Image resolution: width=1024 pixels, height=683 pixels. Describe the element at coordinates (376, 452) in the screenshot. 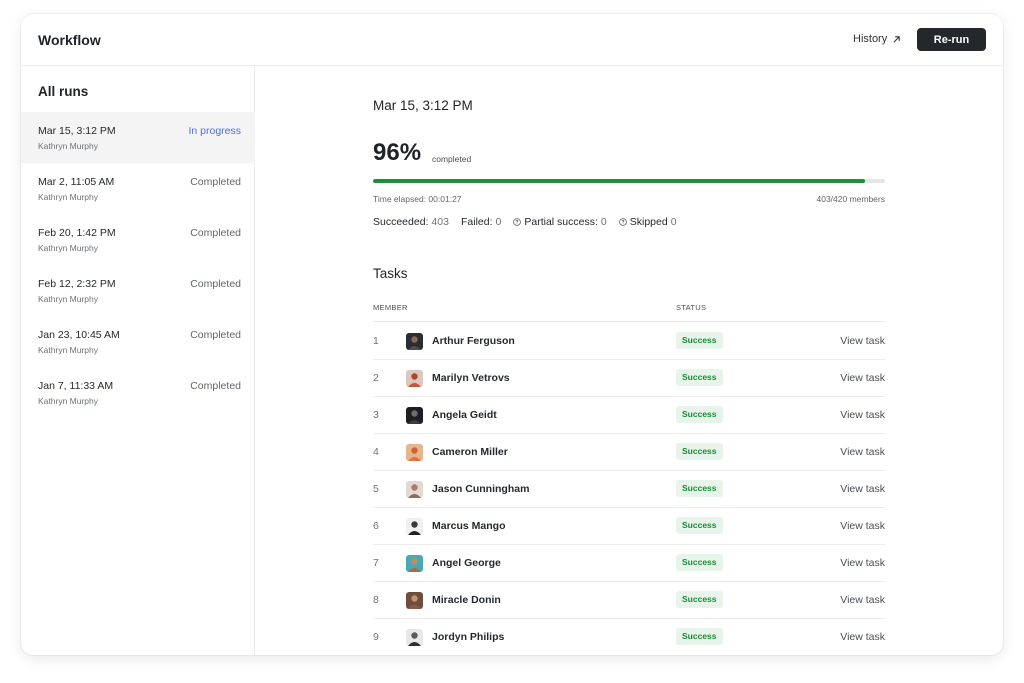

I see `row-index: 4` at that location.